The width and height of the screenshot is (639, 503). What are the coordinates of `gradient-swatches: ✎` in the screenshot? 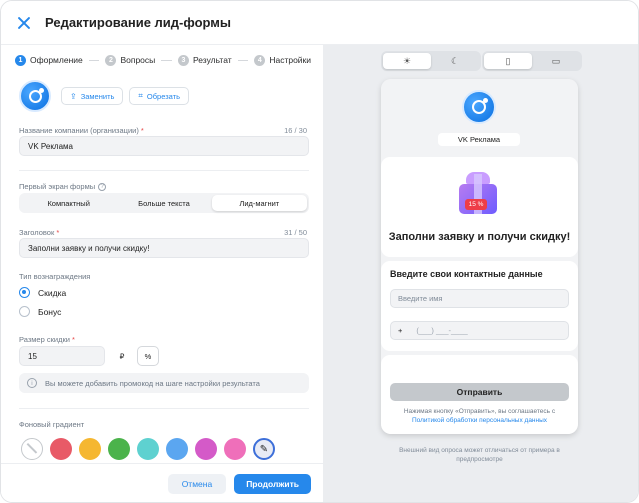 It's located at (148, 449).